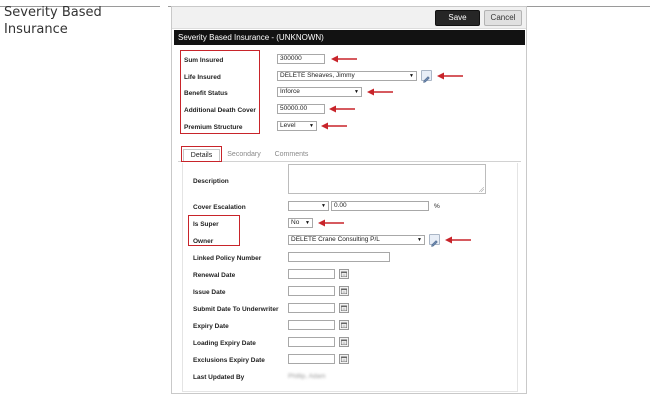  What do you see at coordinates (339, 257) in the screenshot?
I see `linked-policy-number-input` at bounding box center [339, 257].